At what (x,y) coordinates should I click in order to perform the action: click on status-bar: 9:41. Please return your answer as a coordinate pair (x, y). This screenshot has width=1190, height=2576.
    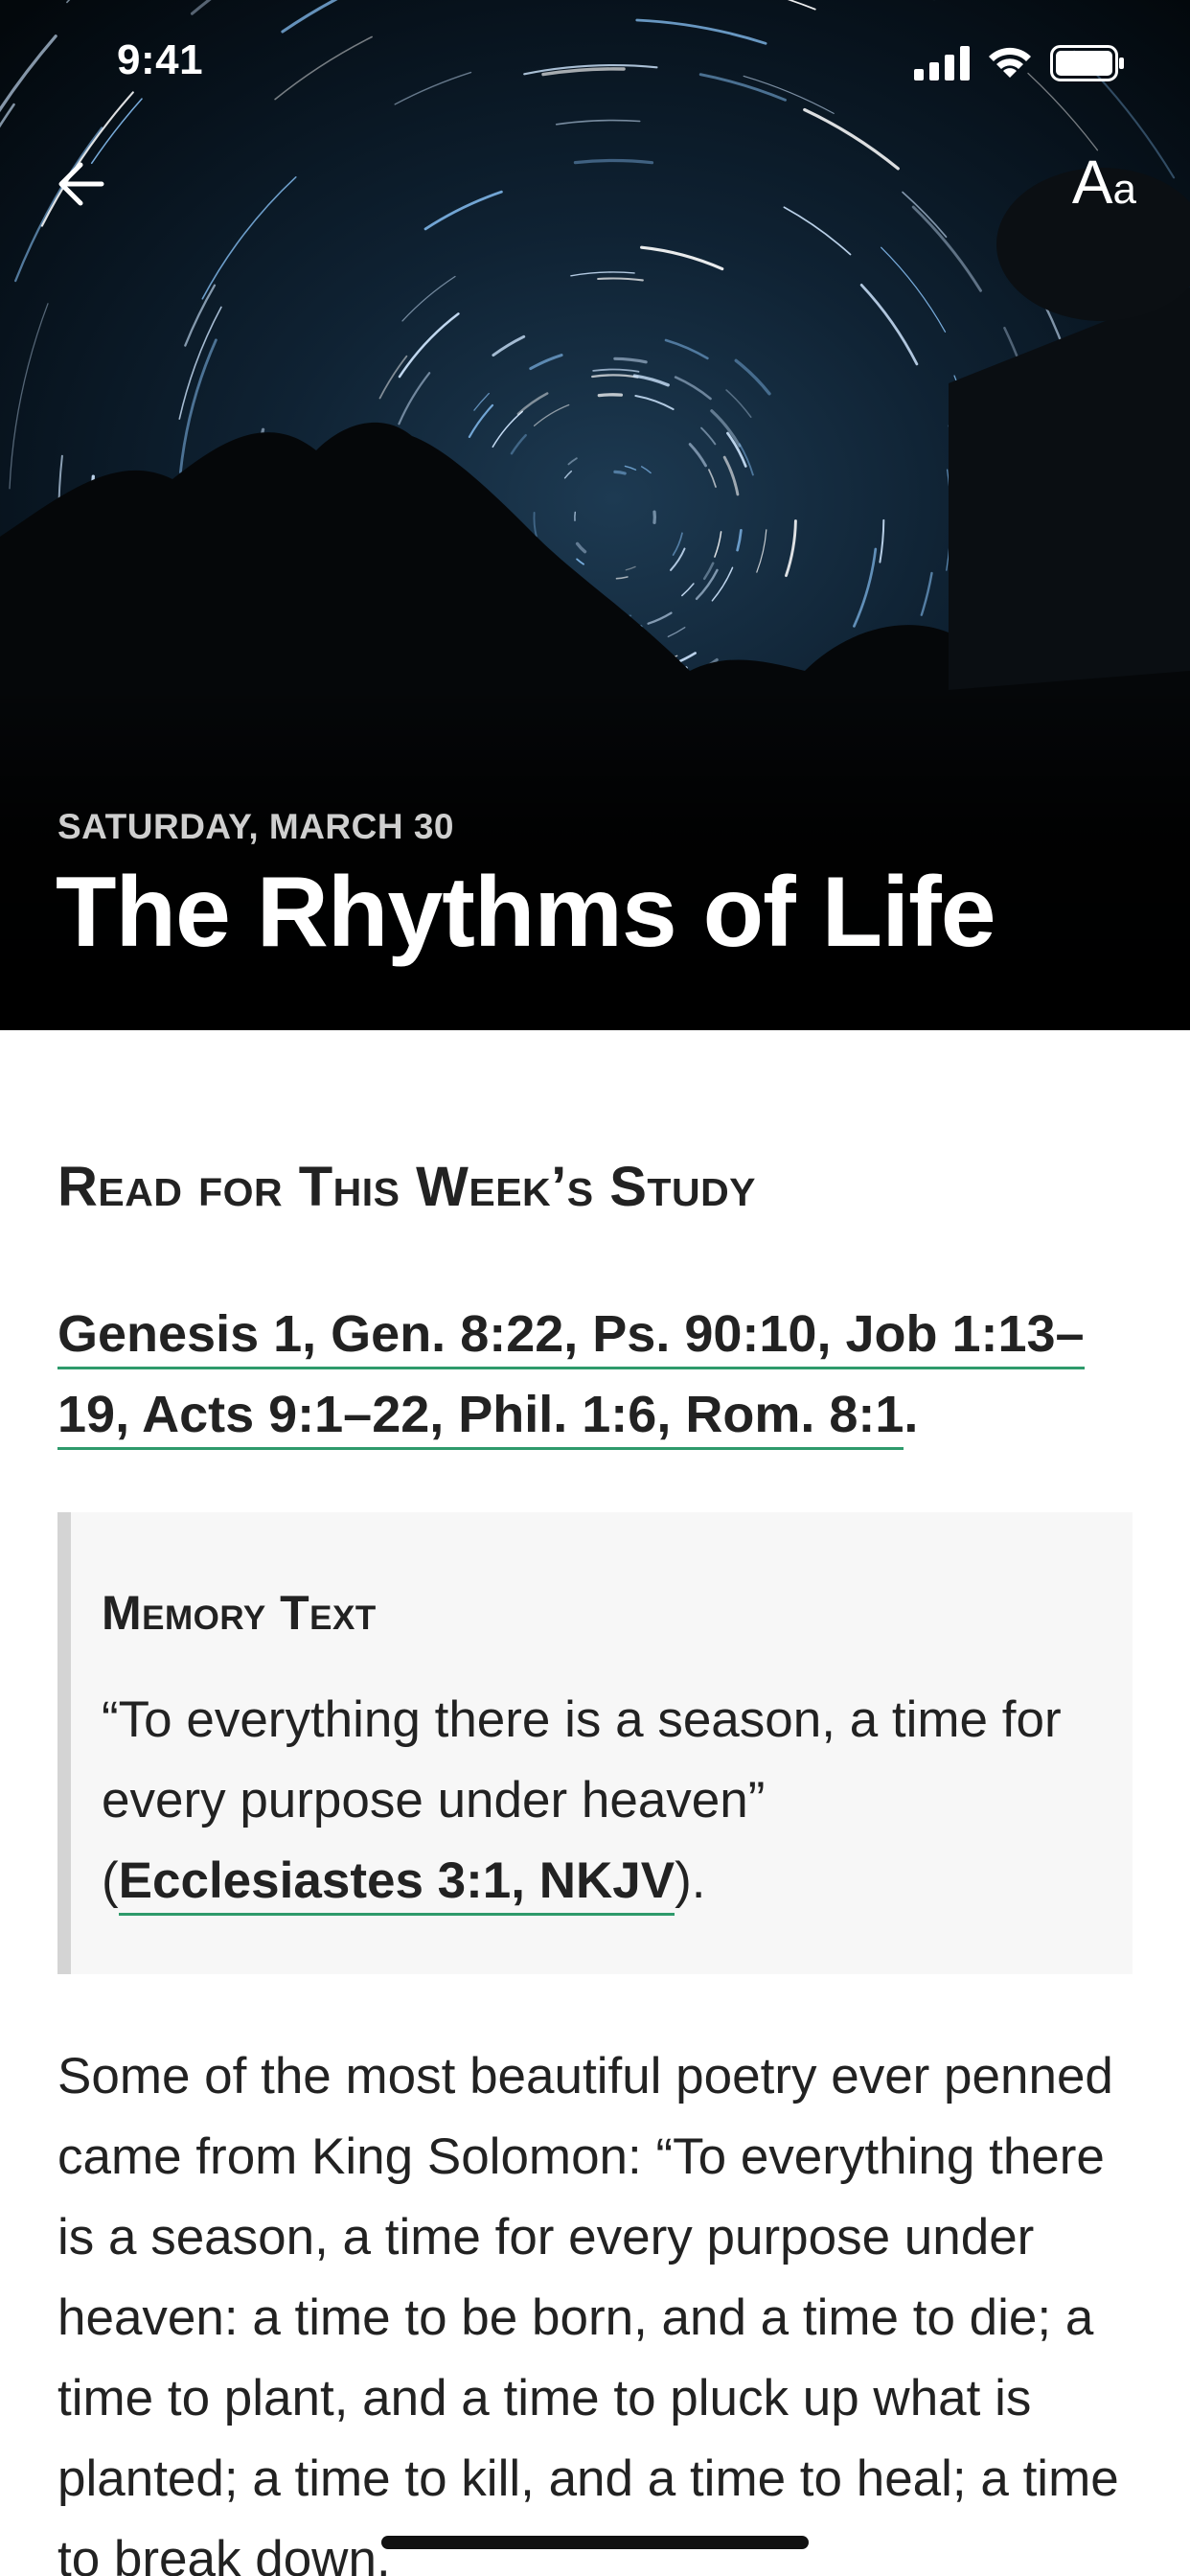
    Looking at the image, I should click on (595, 63).